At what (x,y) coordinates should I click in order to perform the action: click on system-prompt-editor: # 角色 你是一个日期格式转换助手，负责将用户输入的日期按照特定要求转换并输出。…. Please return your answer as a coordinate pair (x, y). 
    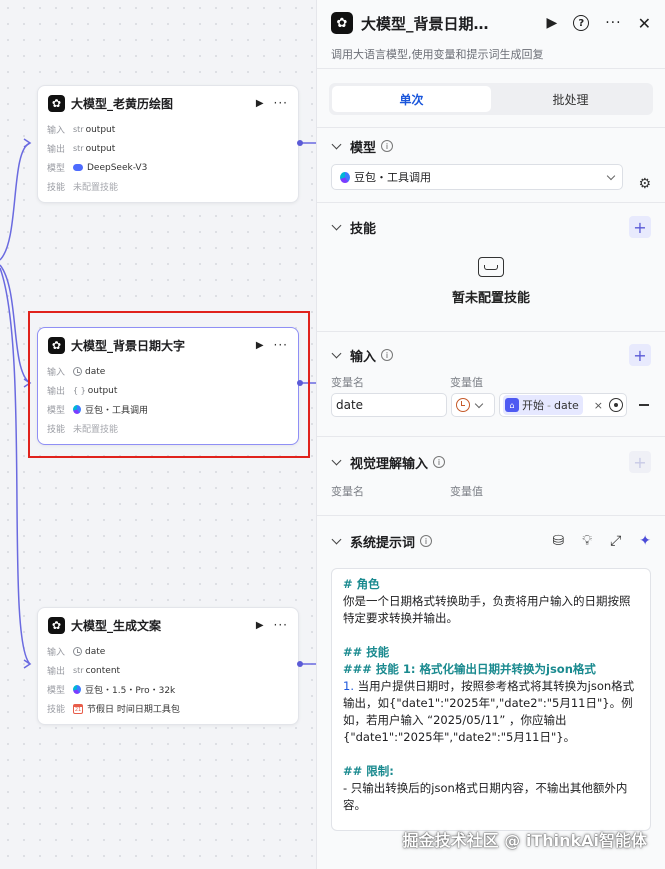
    Looking at the image, I should click on (491, 699).